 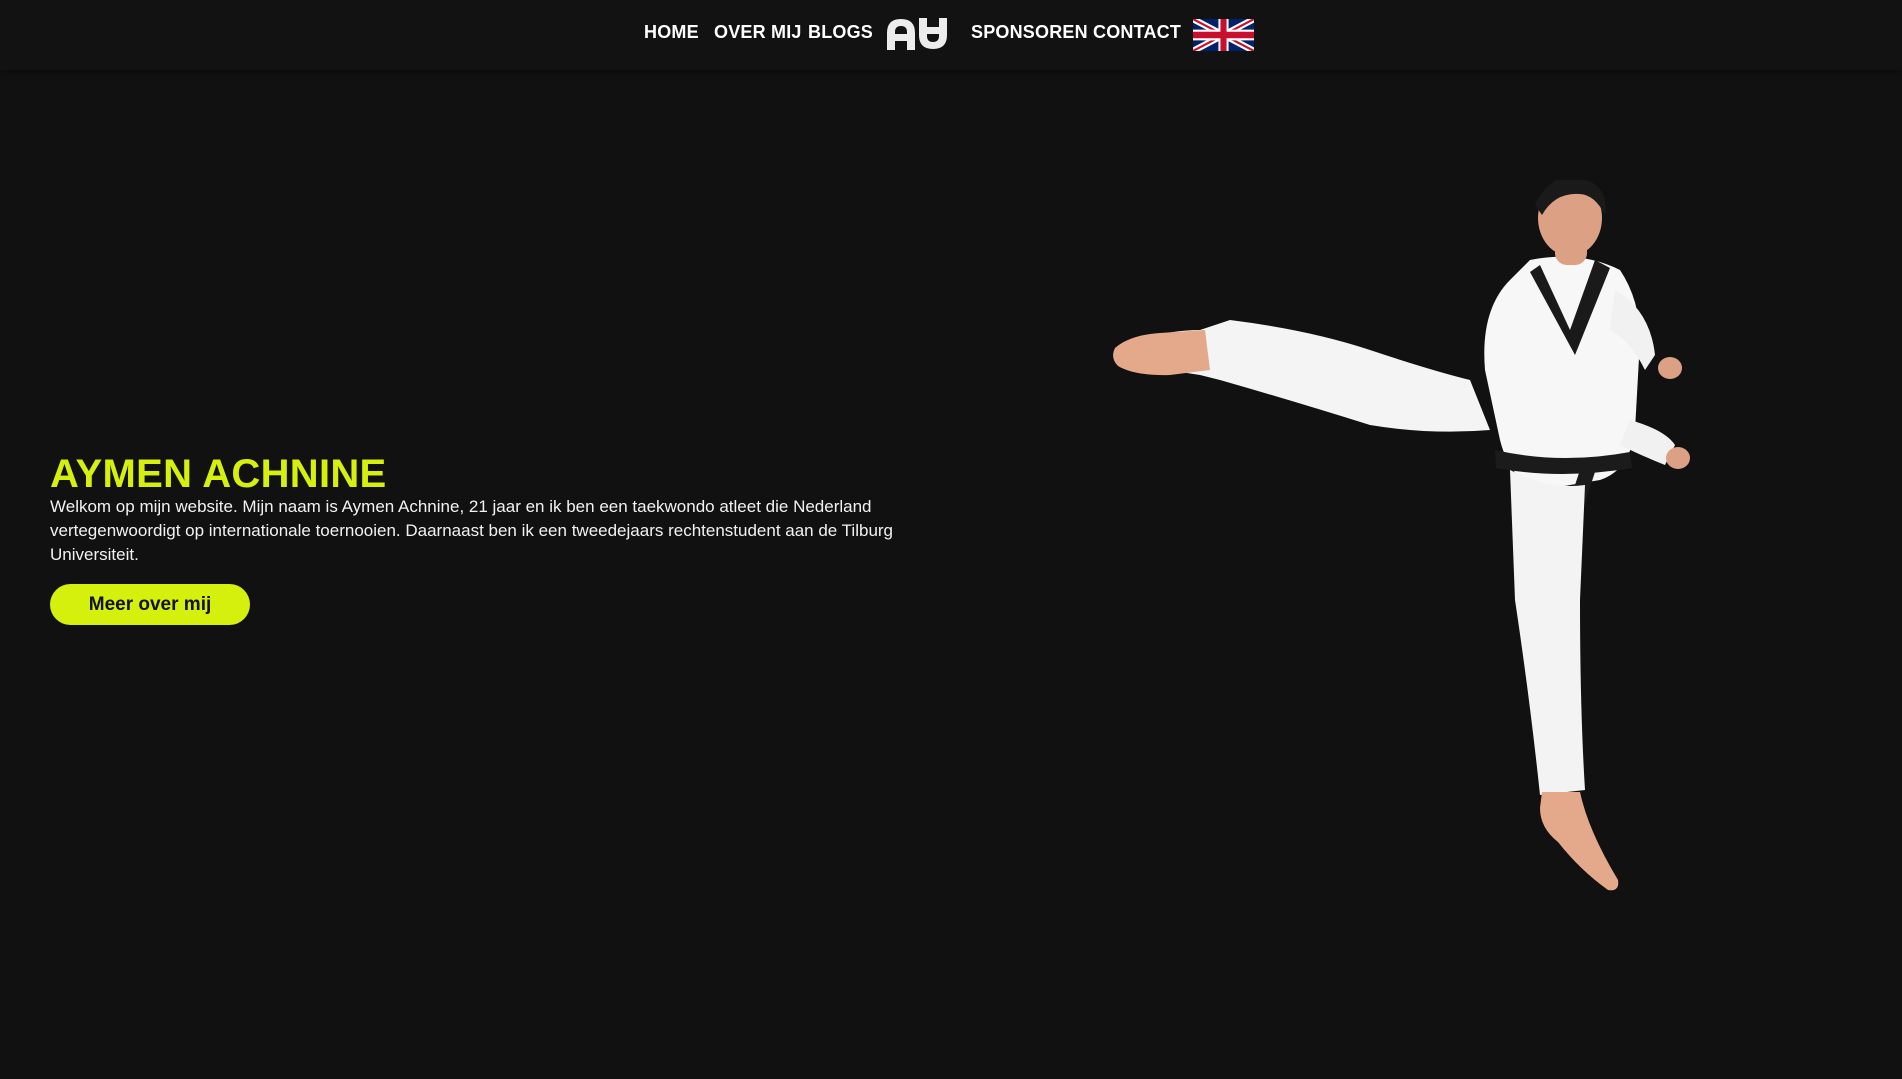 I want to click on site-logo, so click(x=917, y=34).